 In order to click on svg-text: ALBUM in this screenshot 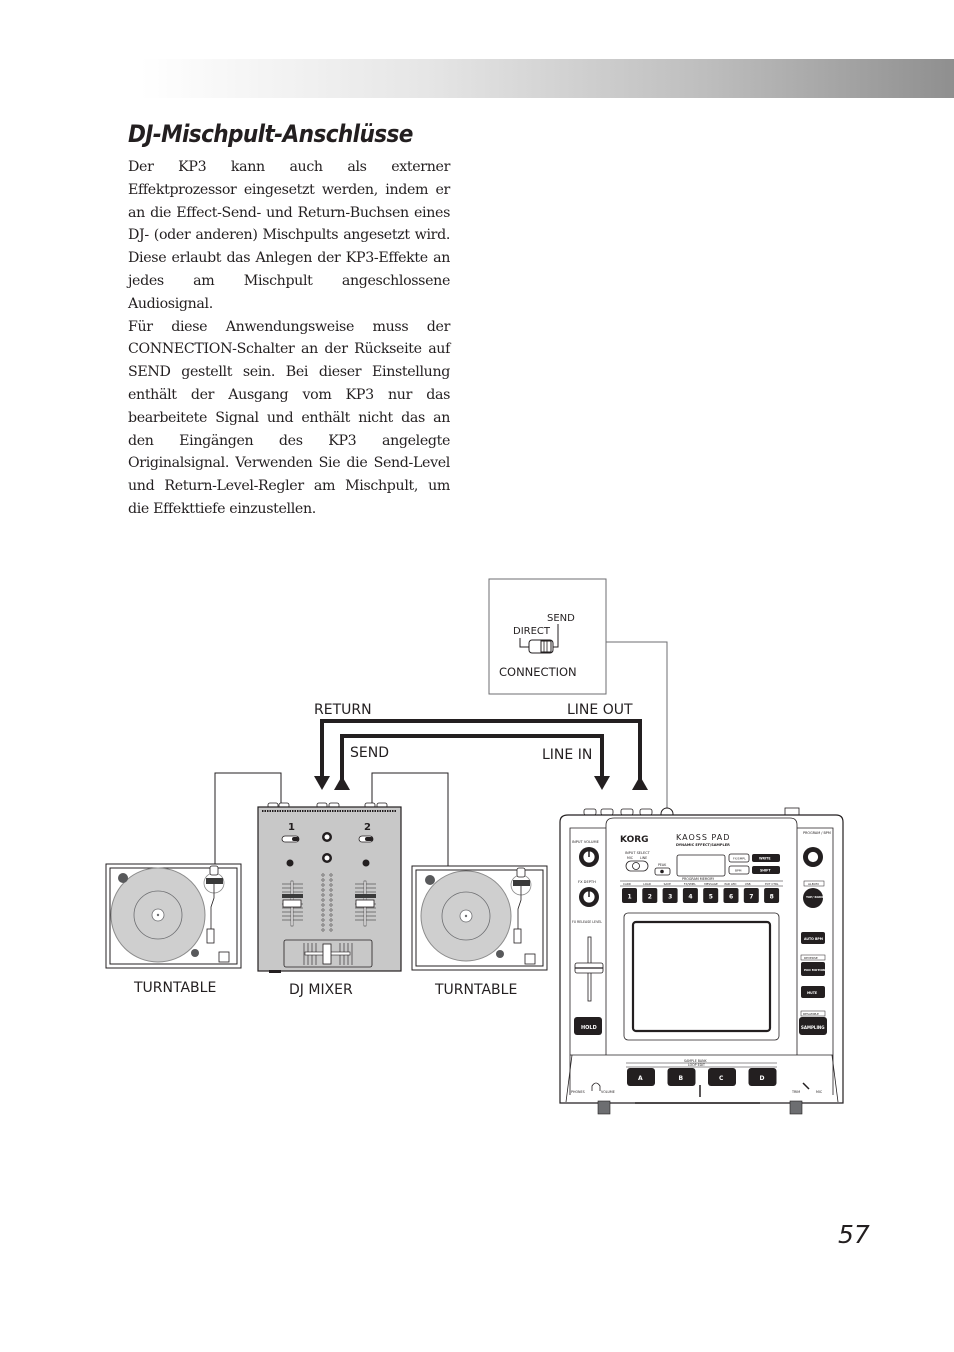, I will do `click(813, 884)`.